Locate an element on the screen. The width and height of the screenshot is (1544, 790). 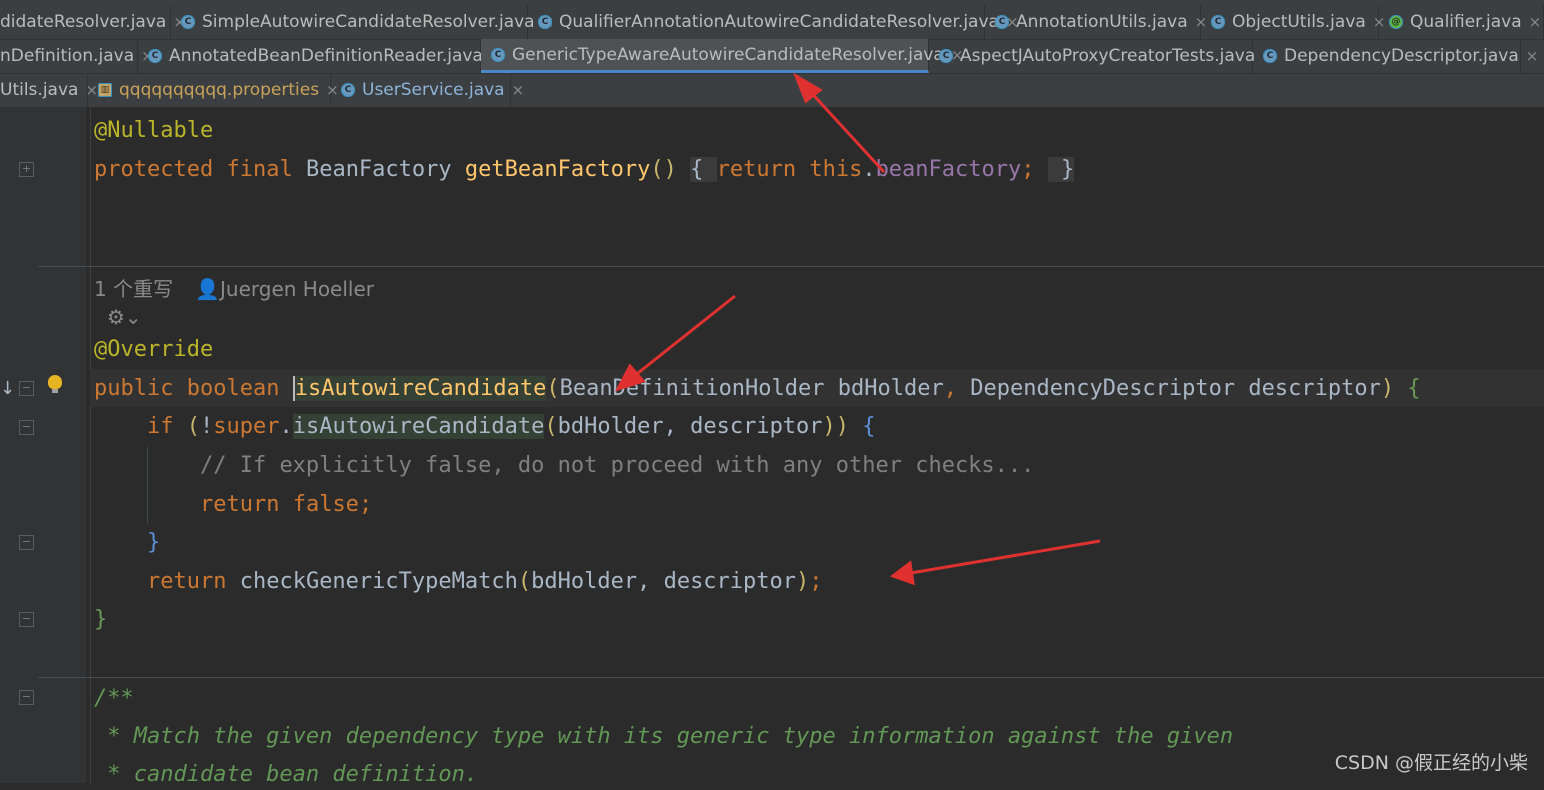
arrow-to-active-tab is located at coordinates (845, 129).